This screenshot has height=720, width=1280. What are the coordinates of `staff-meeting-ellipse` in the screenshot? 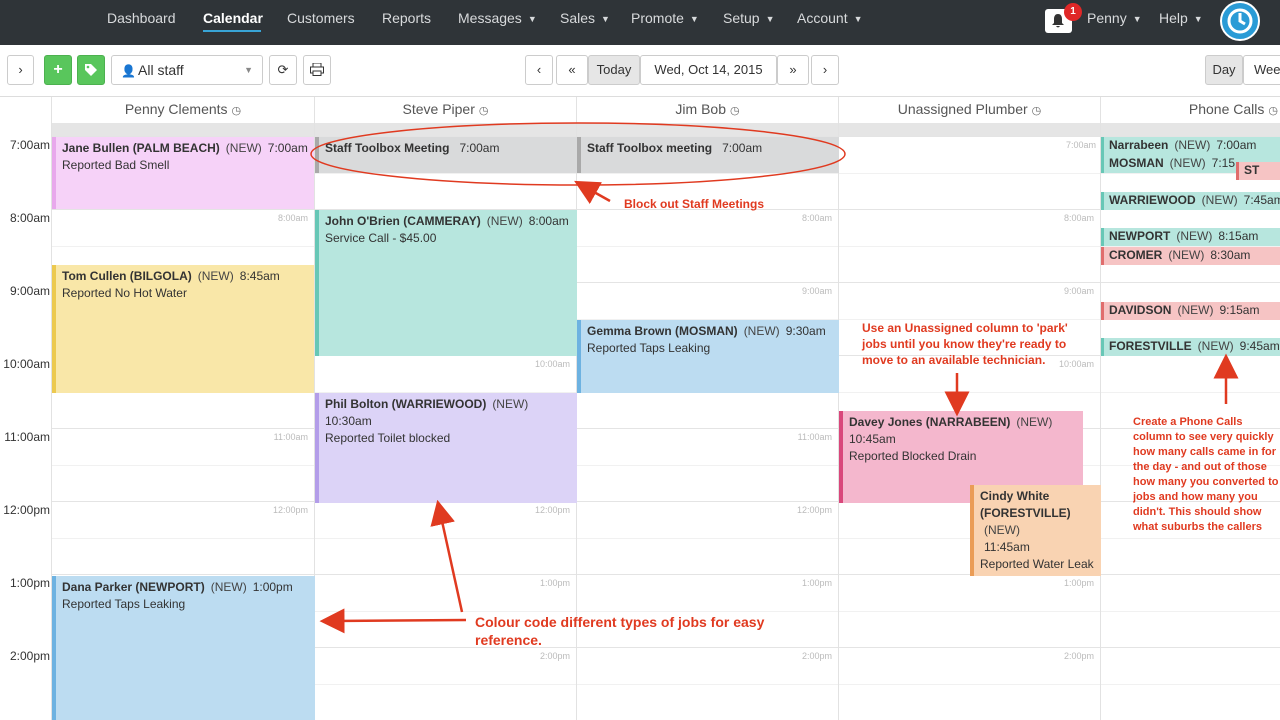 It's located at (578, 154).